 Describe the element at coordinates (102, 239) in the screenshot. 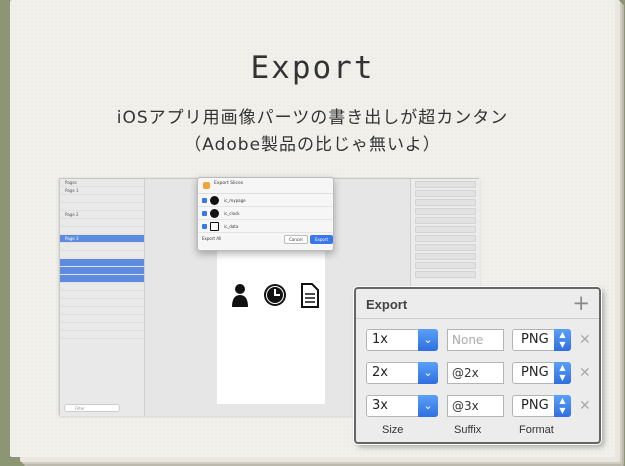

I see `sidebar-page-item-selected: Page 3` at that location.